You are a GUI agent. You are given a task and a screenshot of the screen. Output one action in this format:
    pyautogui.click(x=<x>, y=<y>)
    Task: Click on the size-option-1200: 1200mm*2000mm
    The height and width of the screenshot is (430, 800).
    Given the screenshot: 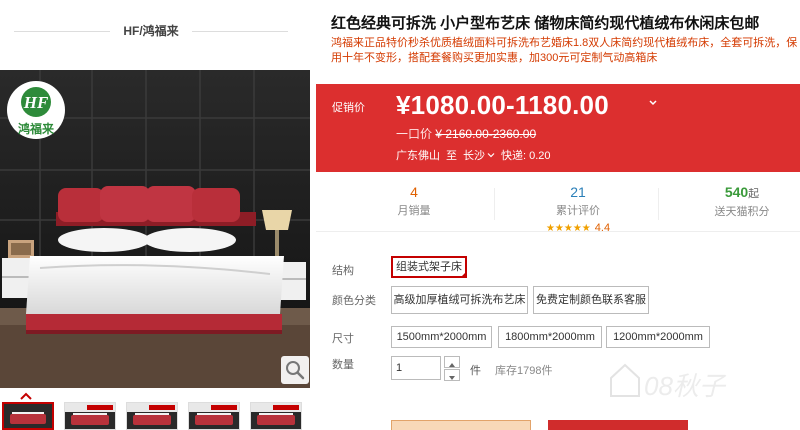 What is the action you would take?
    pyautogui.click(x=658, y=337)
    